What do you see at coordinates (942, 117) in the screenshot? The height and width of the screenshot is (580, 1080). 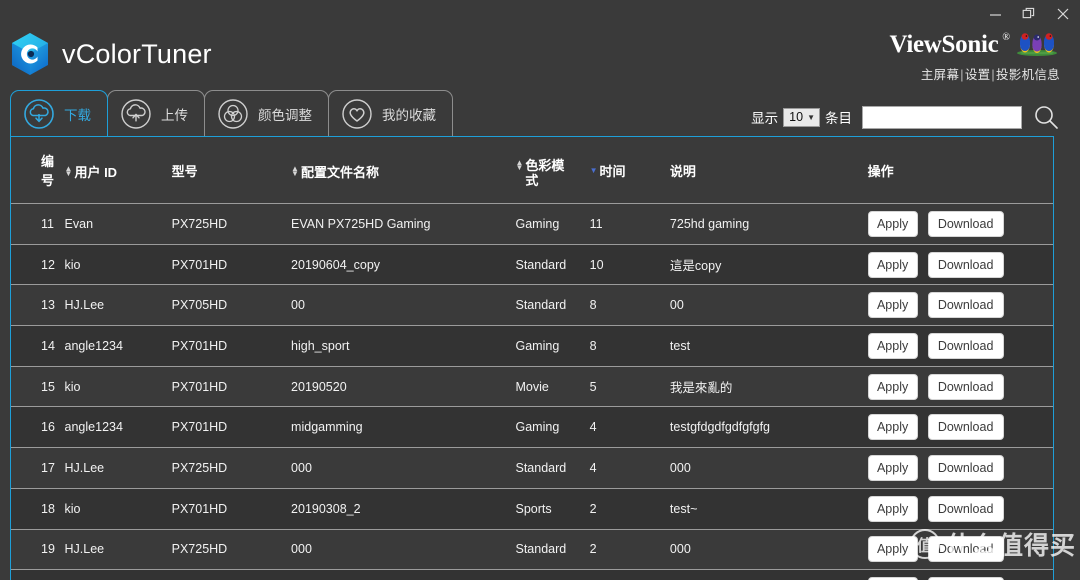 I see `search-input` at bounding box center [942, 117].